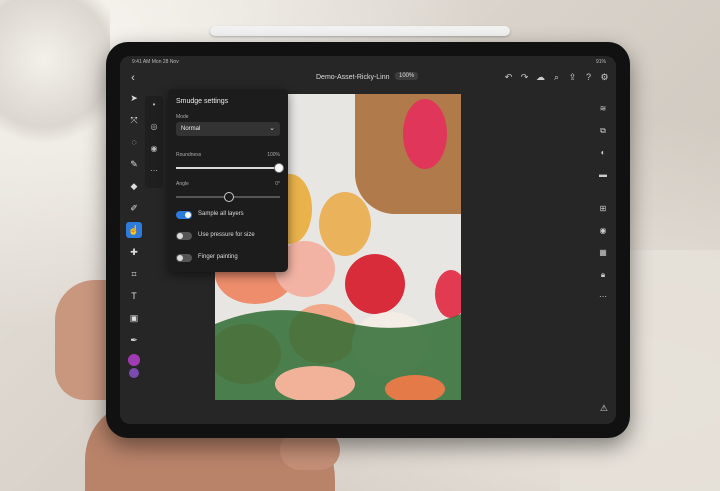  What do you see at coordinates (603, 175) in the screenshot?
I see `comment-icon: ▬` at bounding box center [603, 175].